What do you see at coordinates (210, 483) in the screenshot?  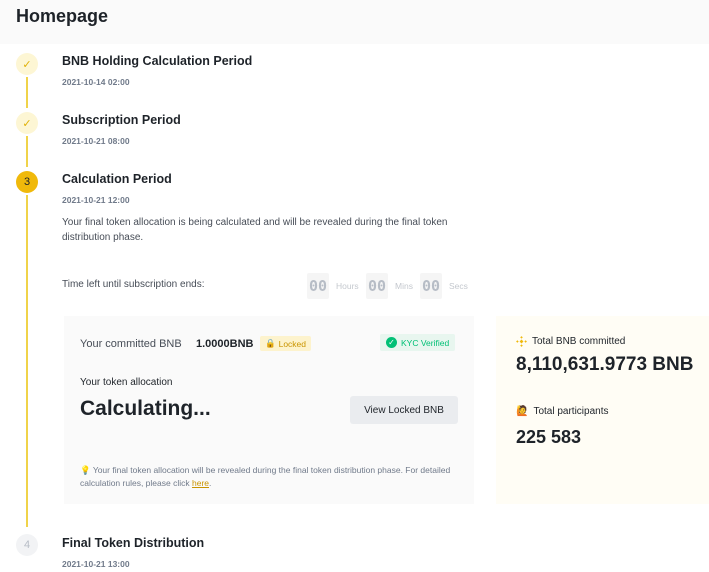 I see `allocation-note-end: .` at bounding box center [210, 483].